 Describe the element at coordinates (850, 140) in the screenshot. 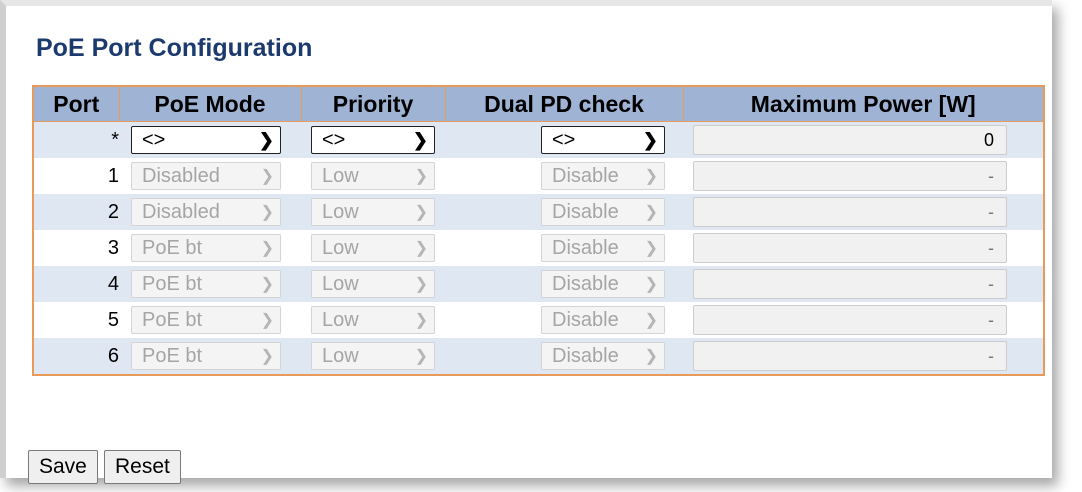

I see `global-max-power-input: 0` at that location.